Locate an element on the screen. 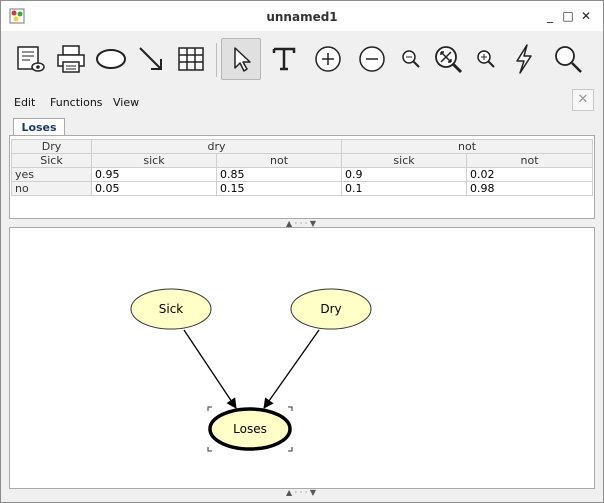  toolbar is located at coordinates (302, 60).